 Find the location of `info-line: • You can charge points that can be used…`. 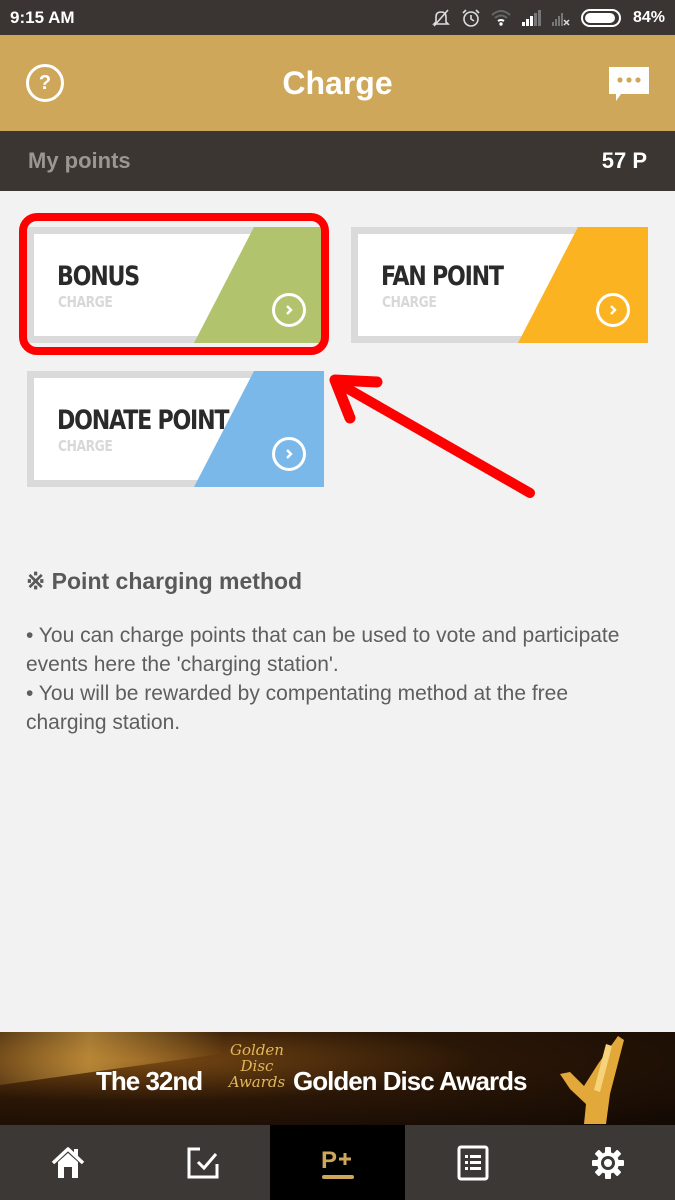

info-line: • You can charge points that can be used… is located at coordinates (323, 650).